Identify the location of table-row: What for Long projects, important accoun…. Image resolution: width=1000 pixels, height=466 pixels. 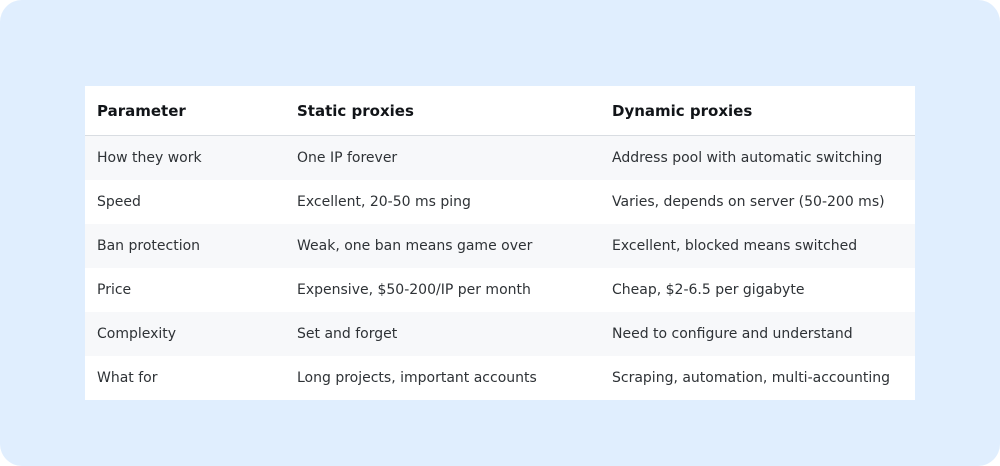
(500, 378).